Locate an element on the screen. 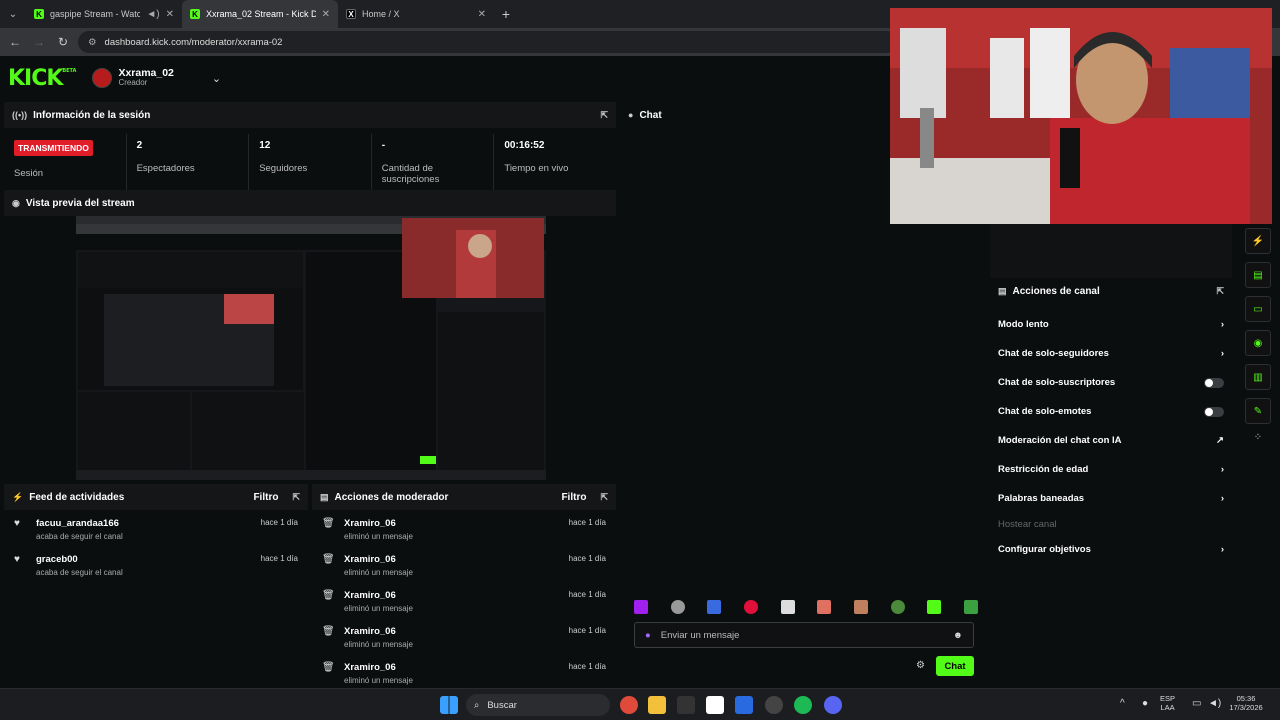 The height and width of the screenshot is (720, 1280). browser-tab-3: X Home / X ✕ is located at coordinates (416, 14).